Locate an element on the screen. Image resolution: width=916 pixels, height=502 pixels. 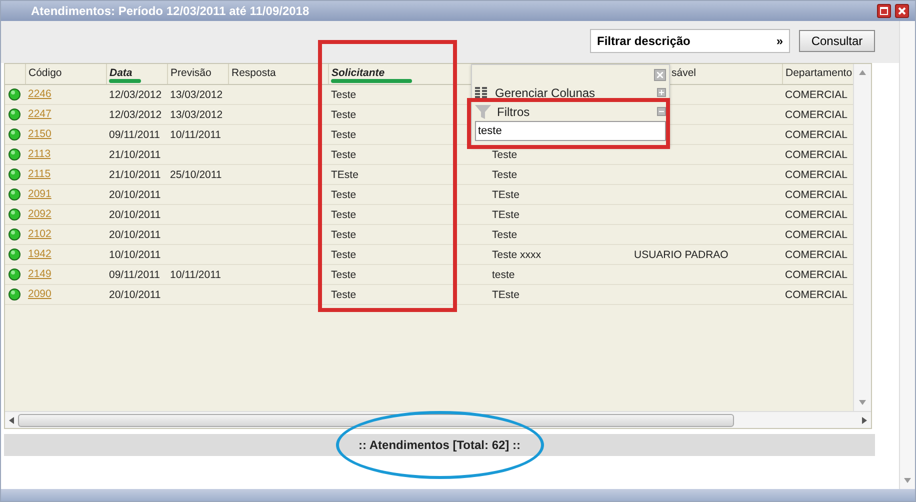
close-button is located at coordinates (902, 11).